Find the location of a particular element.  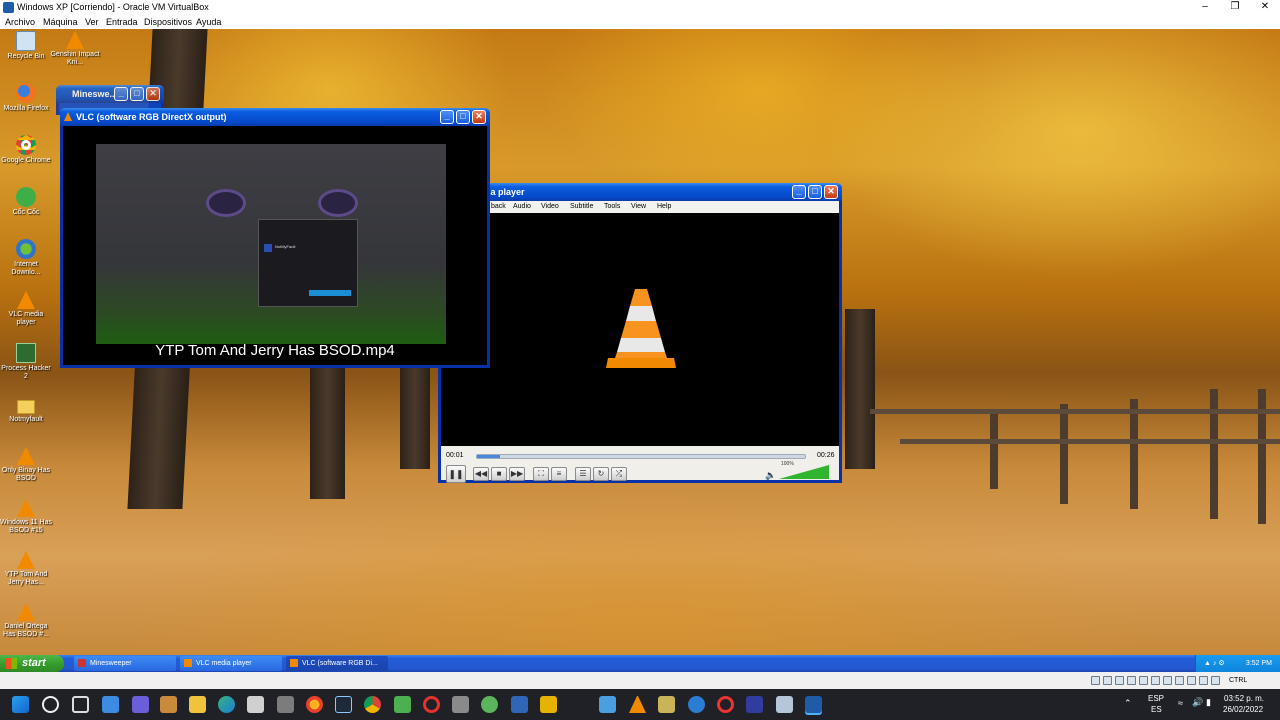

menu-audio: Audio is located at coordinates (522, 207).